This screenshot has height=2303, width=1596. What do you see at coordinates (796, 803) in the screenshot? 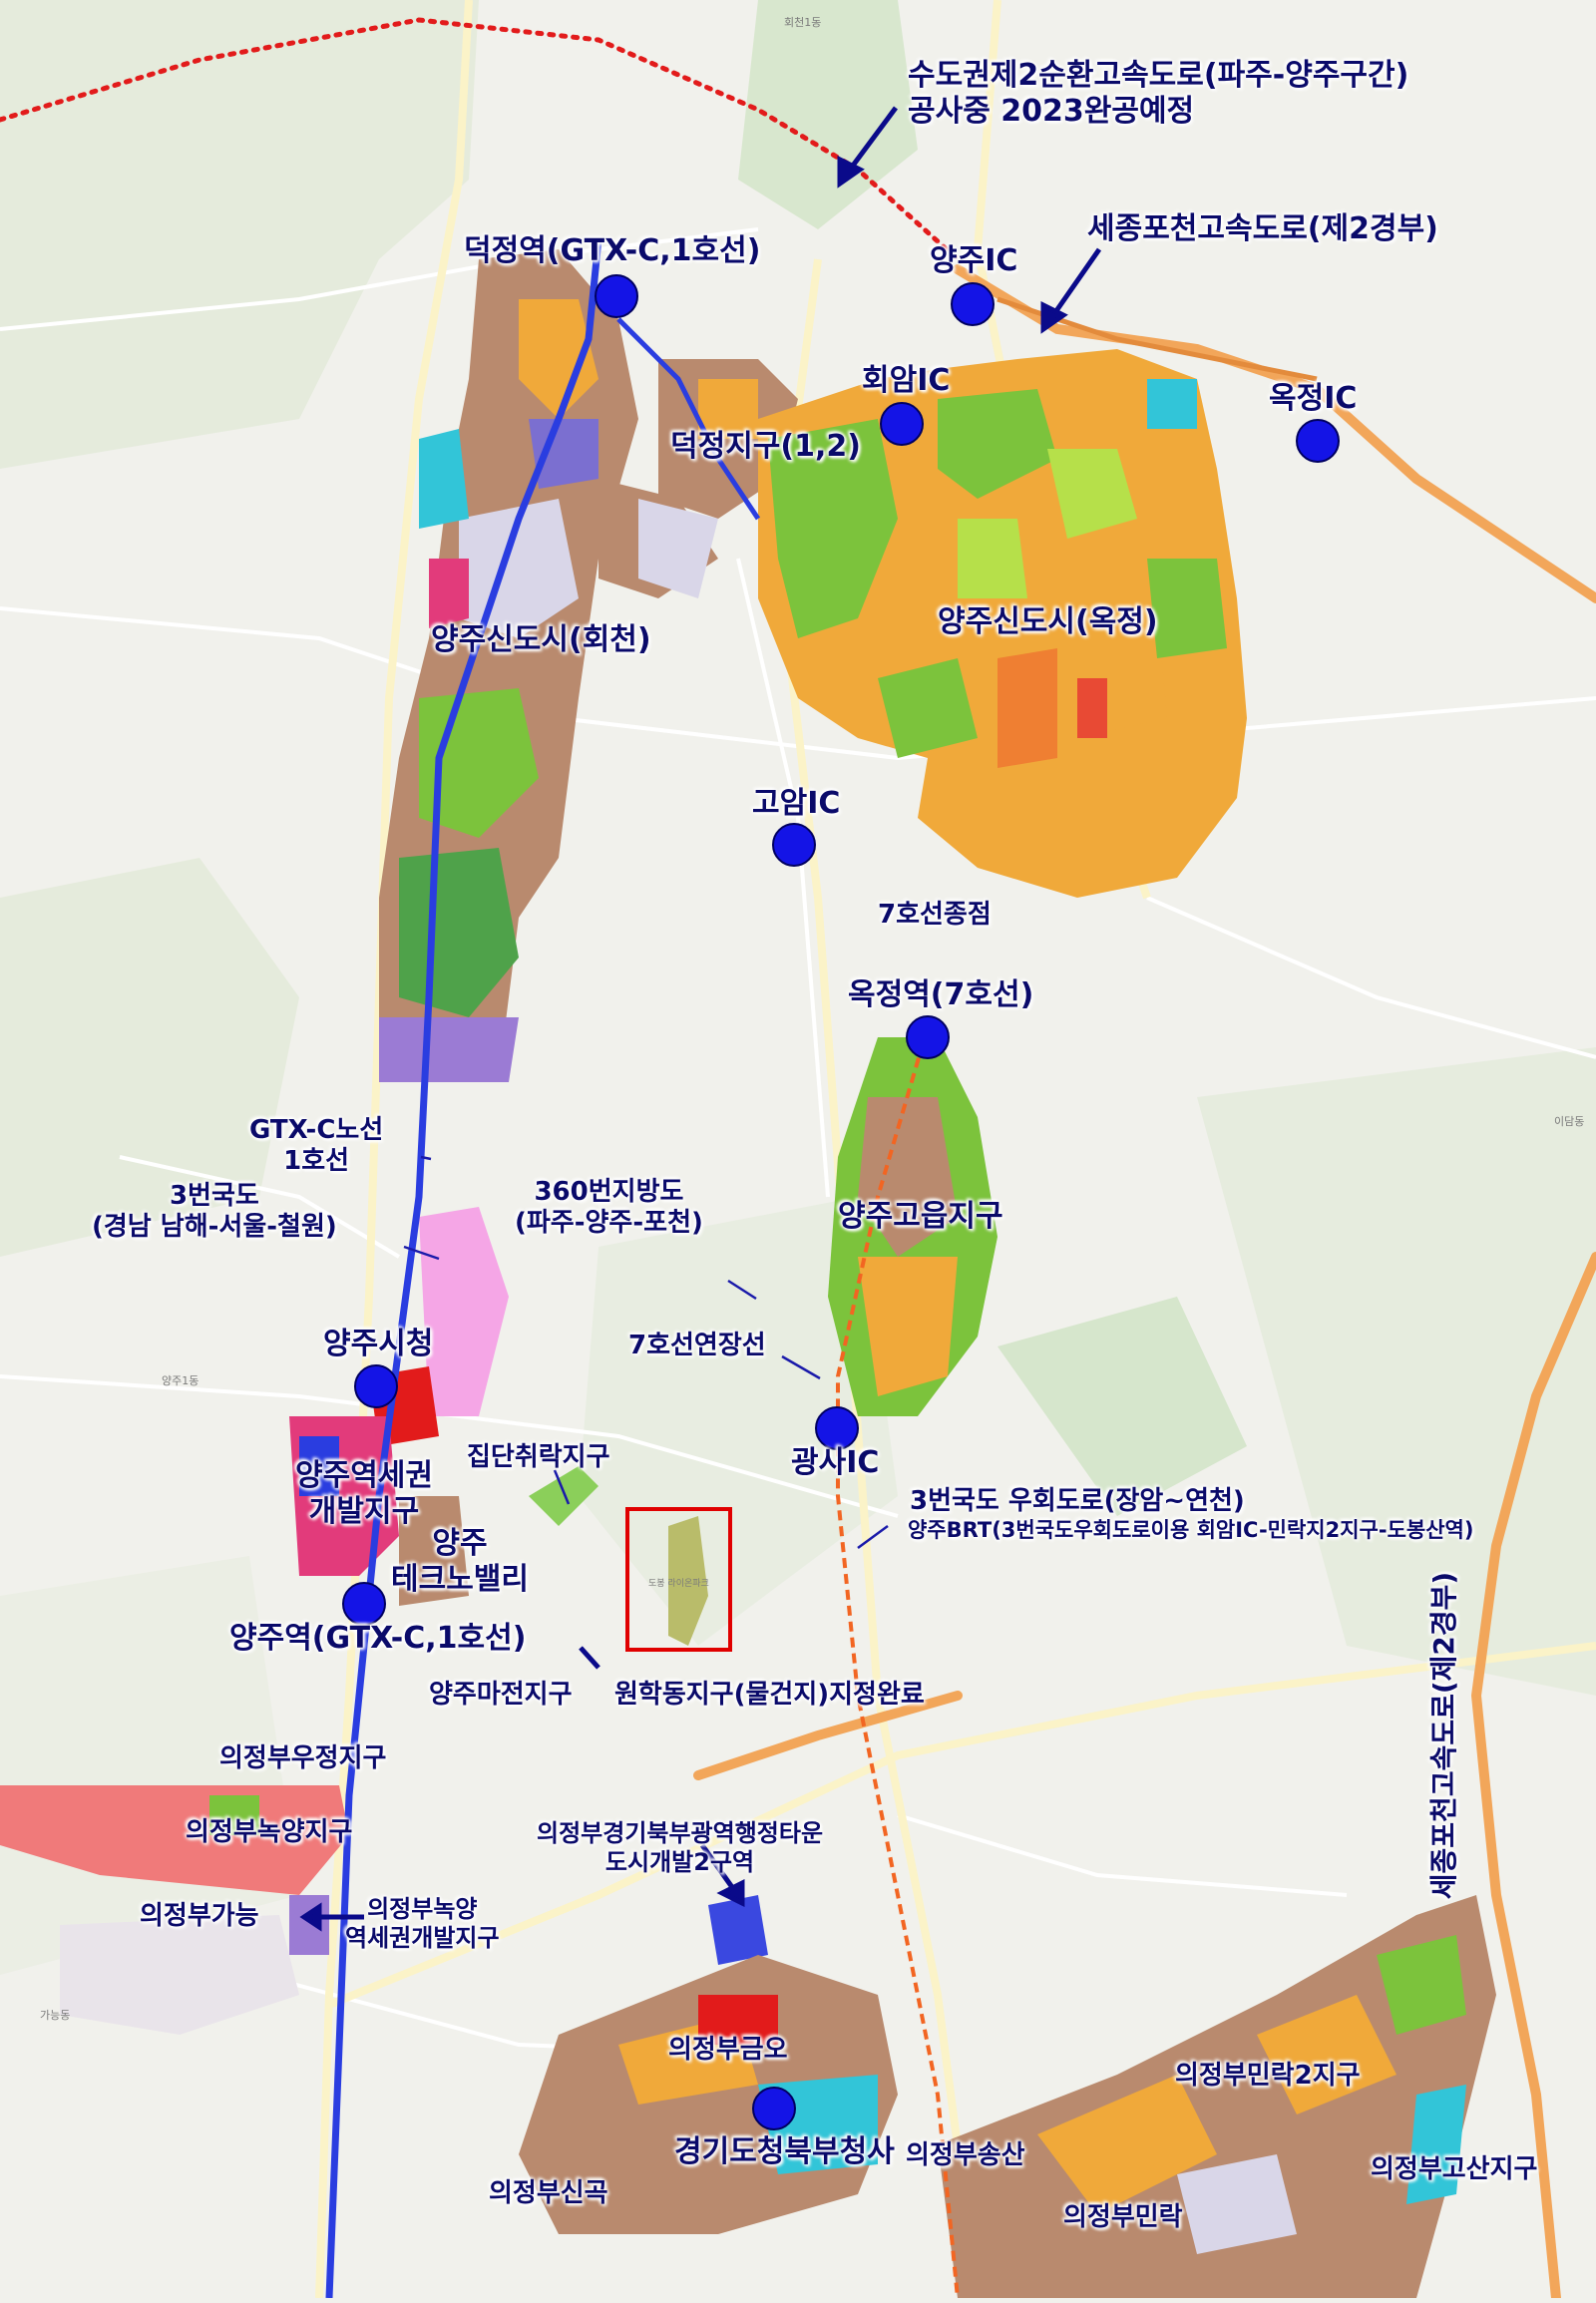
I see `goam-ic-label: 고암IC` at bounding box center [796, 803].